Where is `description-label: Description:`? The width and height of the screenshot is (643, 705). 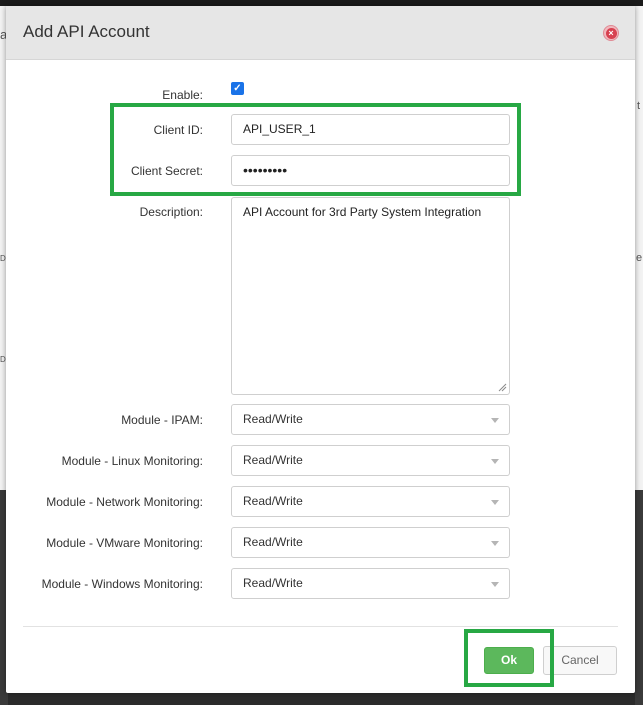
description-label: Description: is located at coordinates (171, 212).